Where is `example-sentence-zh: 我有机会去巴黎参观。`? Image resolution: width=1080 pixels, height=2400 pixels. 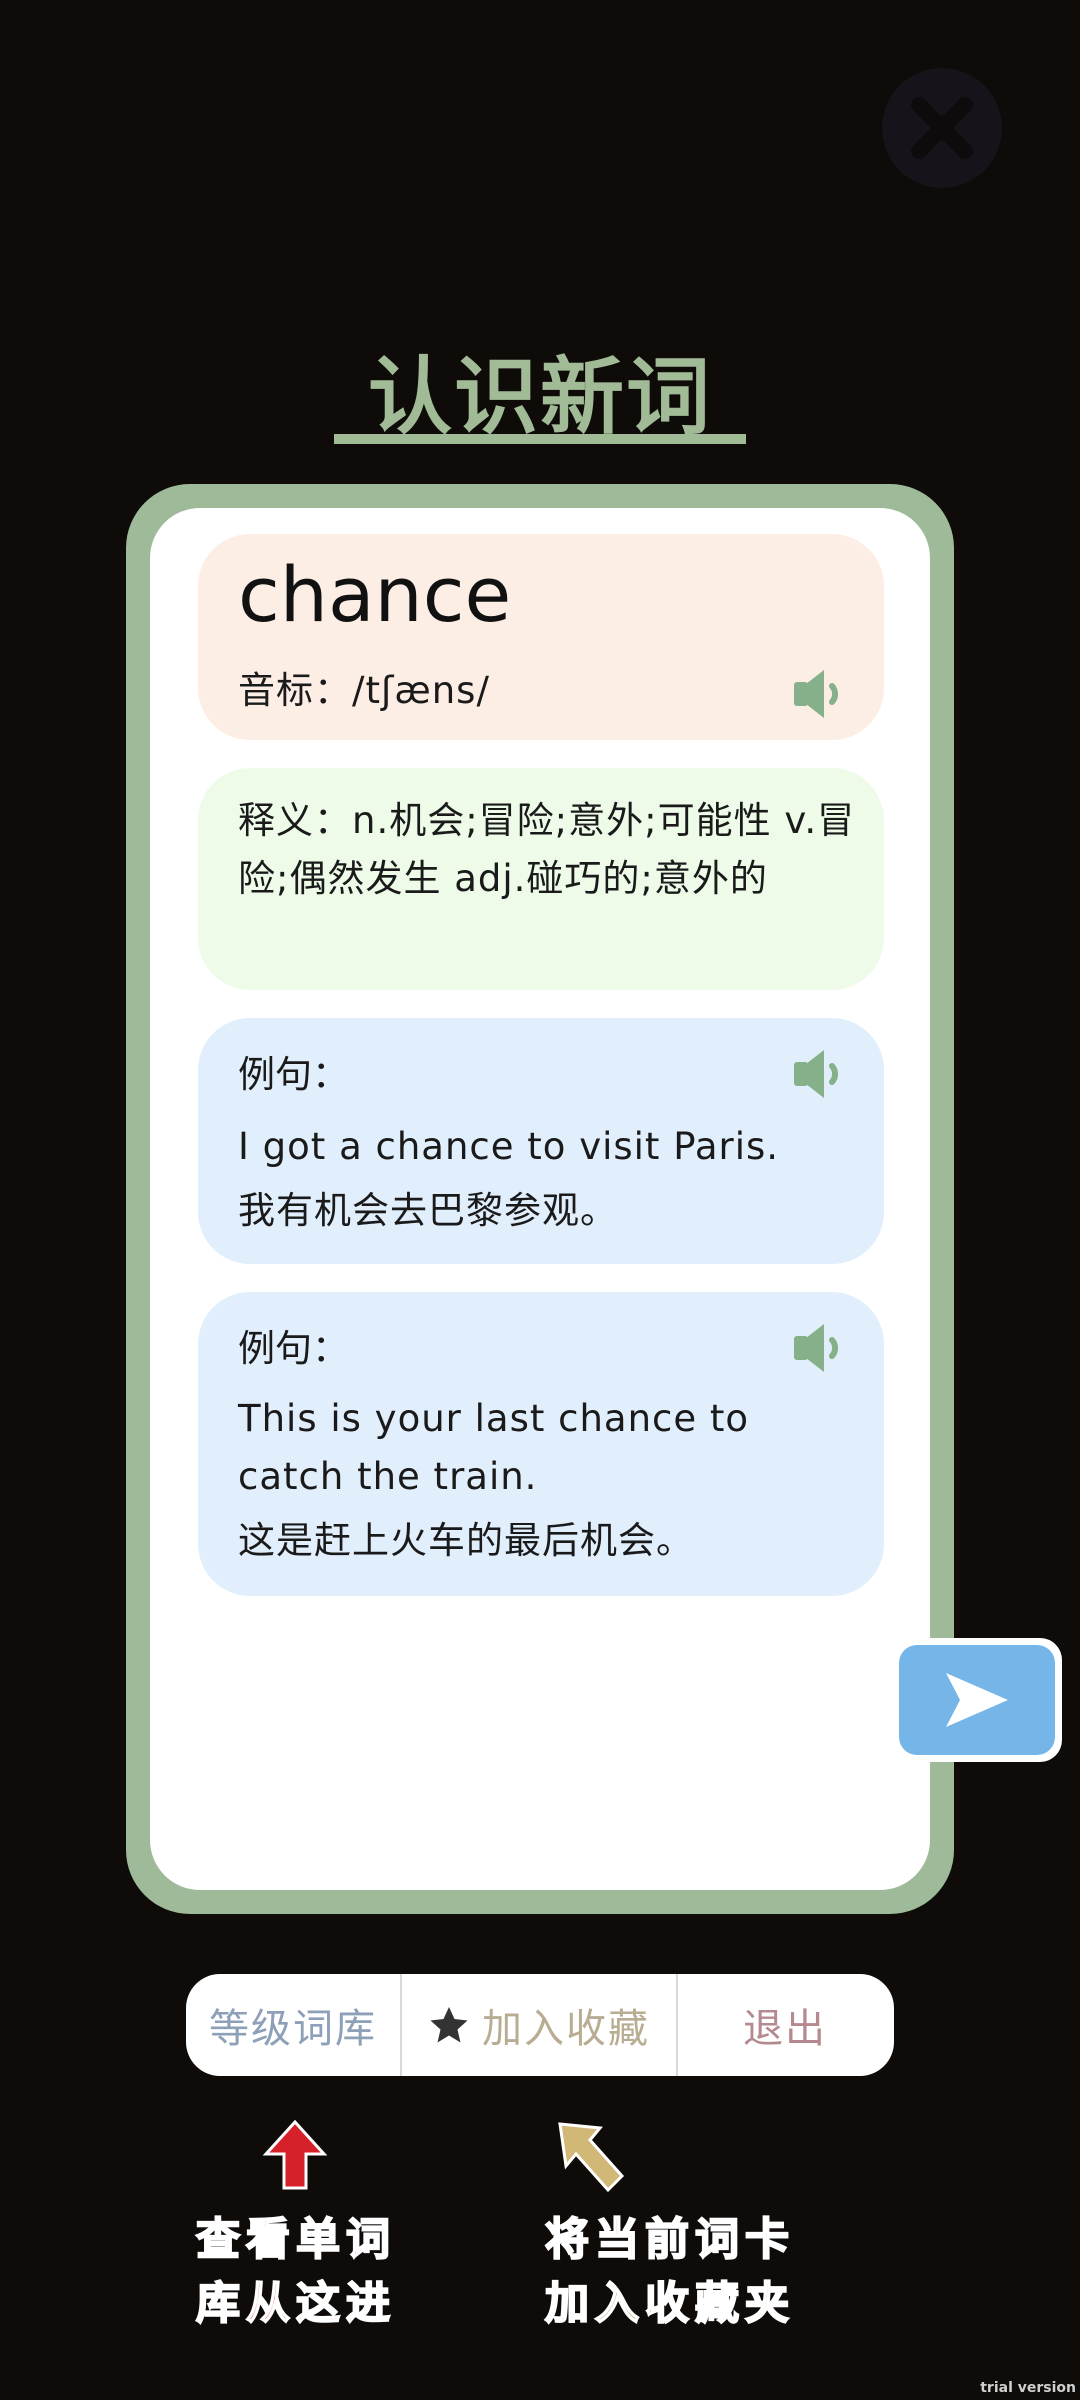 example-sentence-zh: 我有机会去巴黎参观。 is located at coordinates (428, 1210).